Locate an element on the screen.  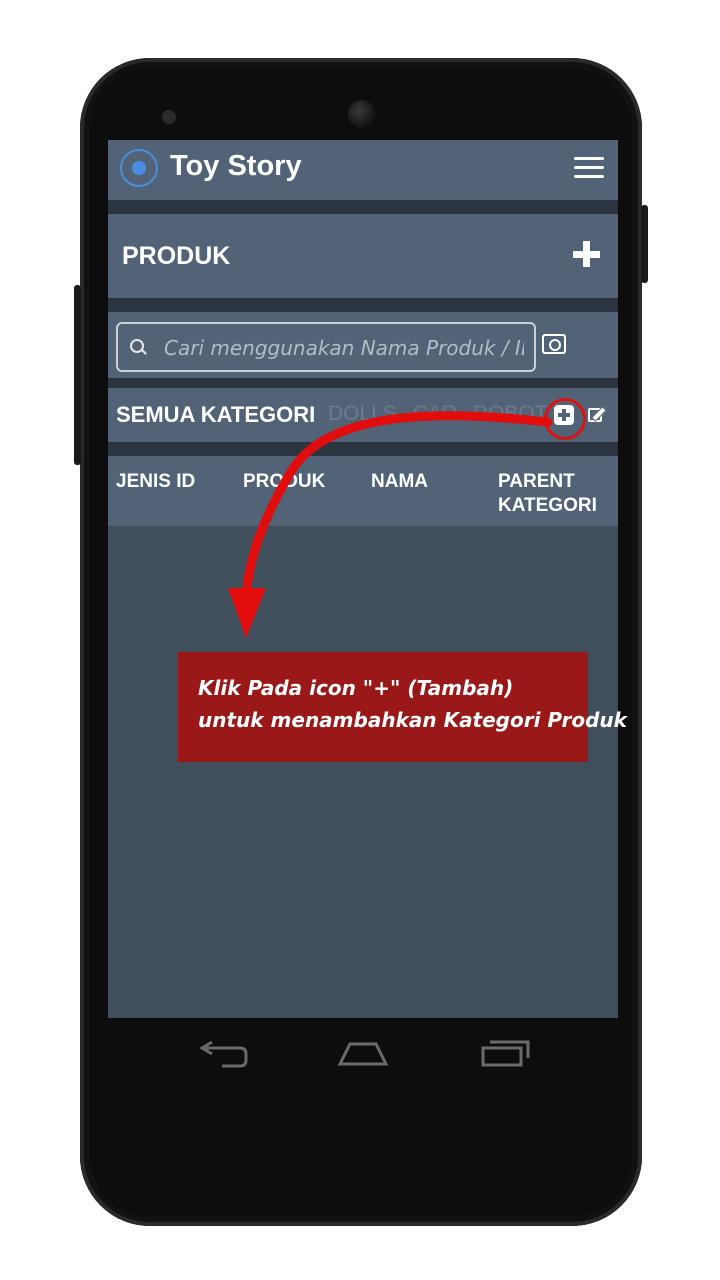
callout-line-1: Klik Pada icon "+" (Tambah) is located at coordinates (356, 688).